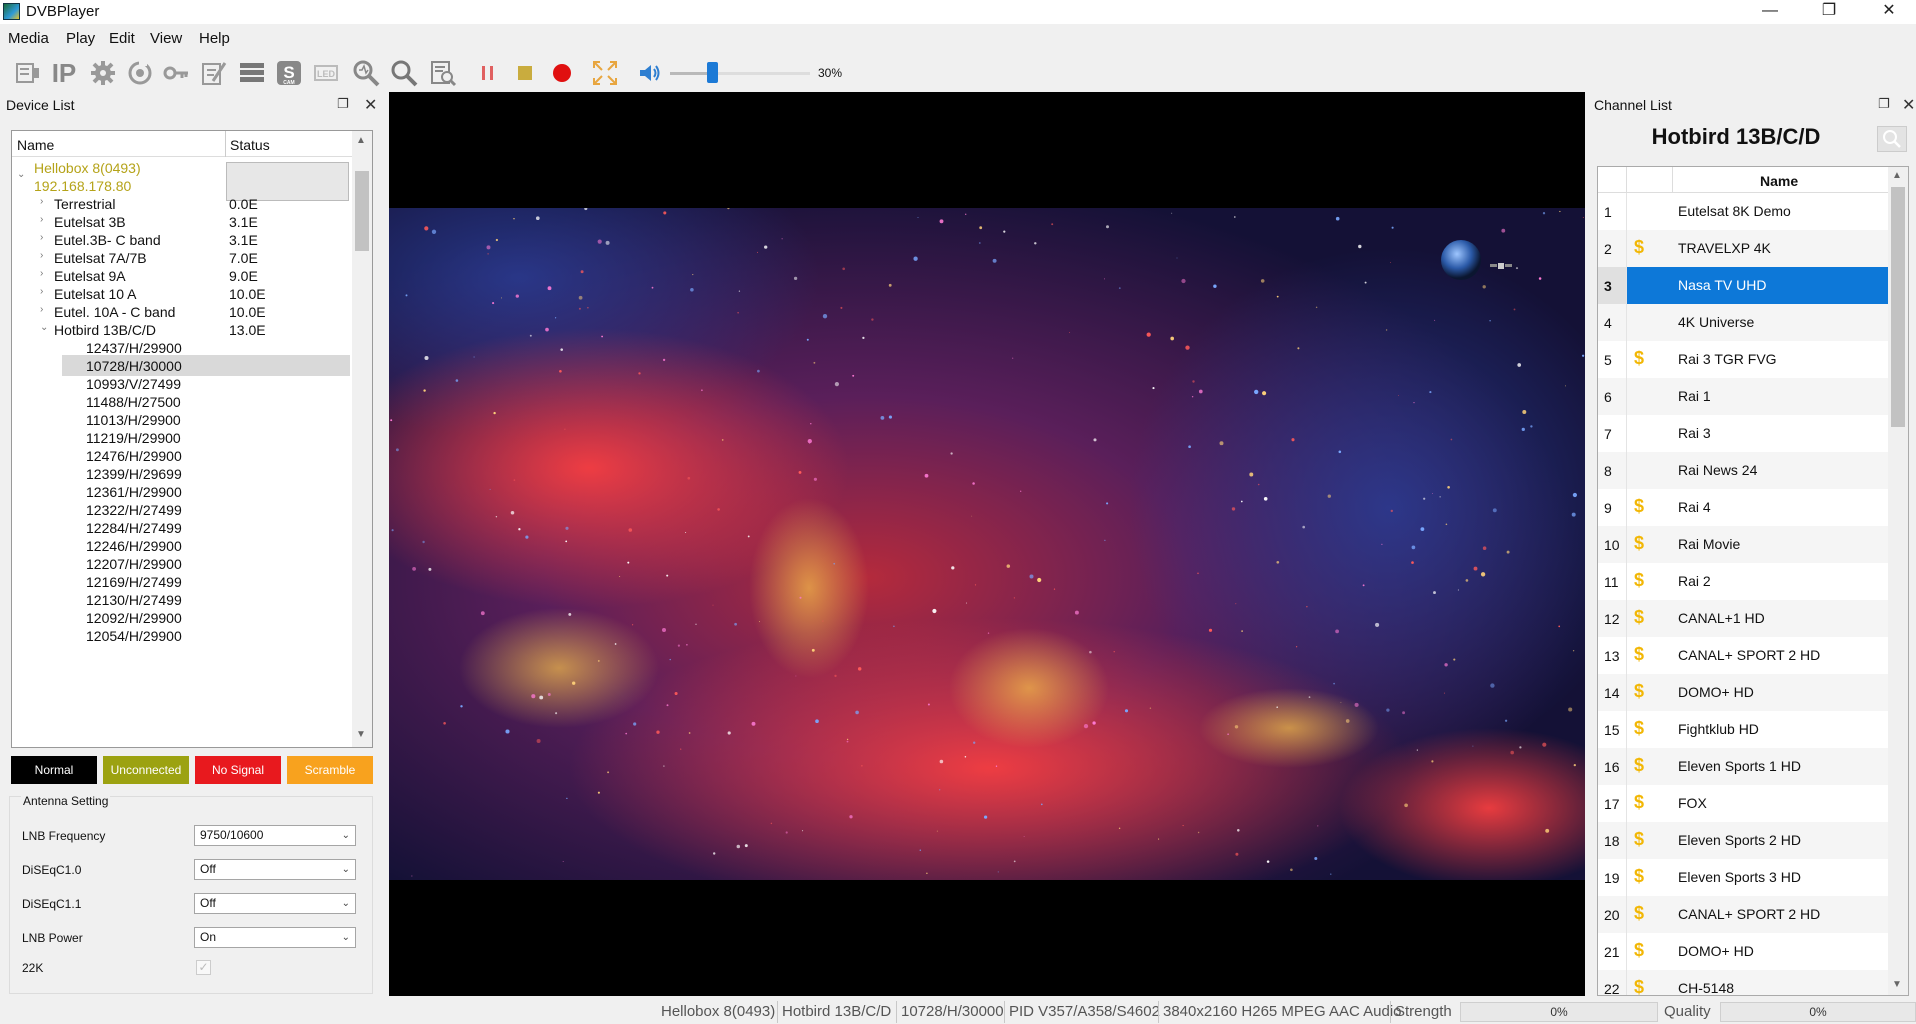 The width and height of the screenshot is (1916, 1024). Describe the element at coordinates (1743, 396) in the screenshot. I see `channel-row: 6 Rai 1` at that location.